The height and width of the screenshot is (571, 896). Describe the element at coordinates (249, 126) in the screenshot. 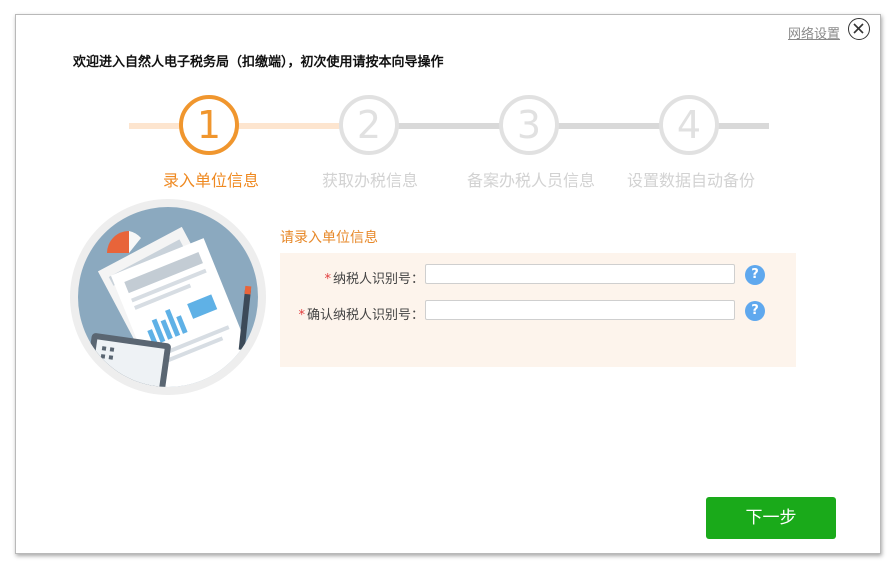

I see `progress-track-complete` at that location.